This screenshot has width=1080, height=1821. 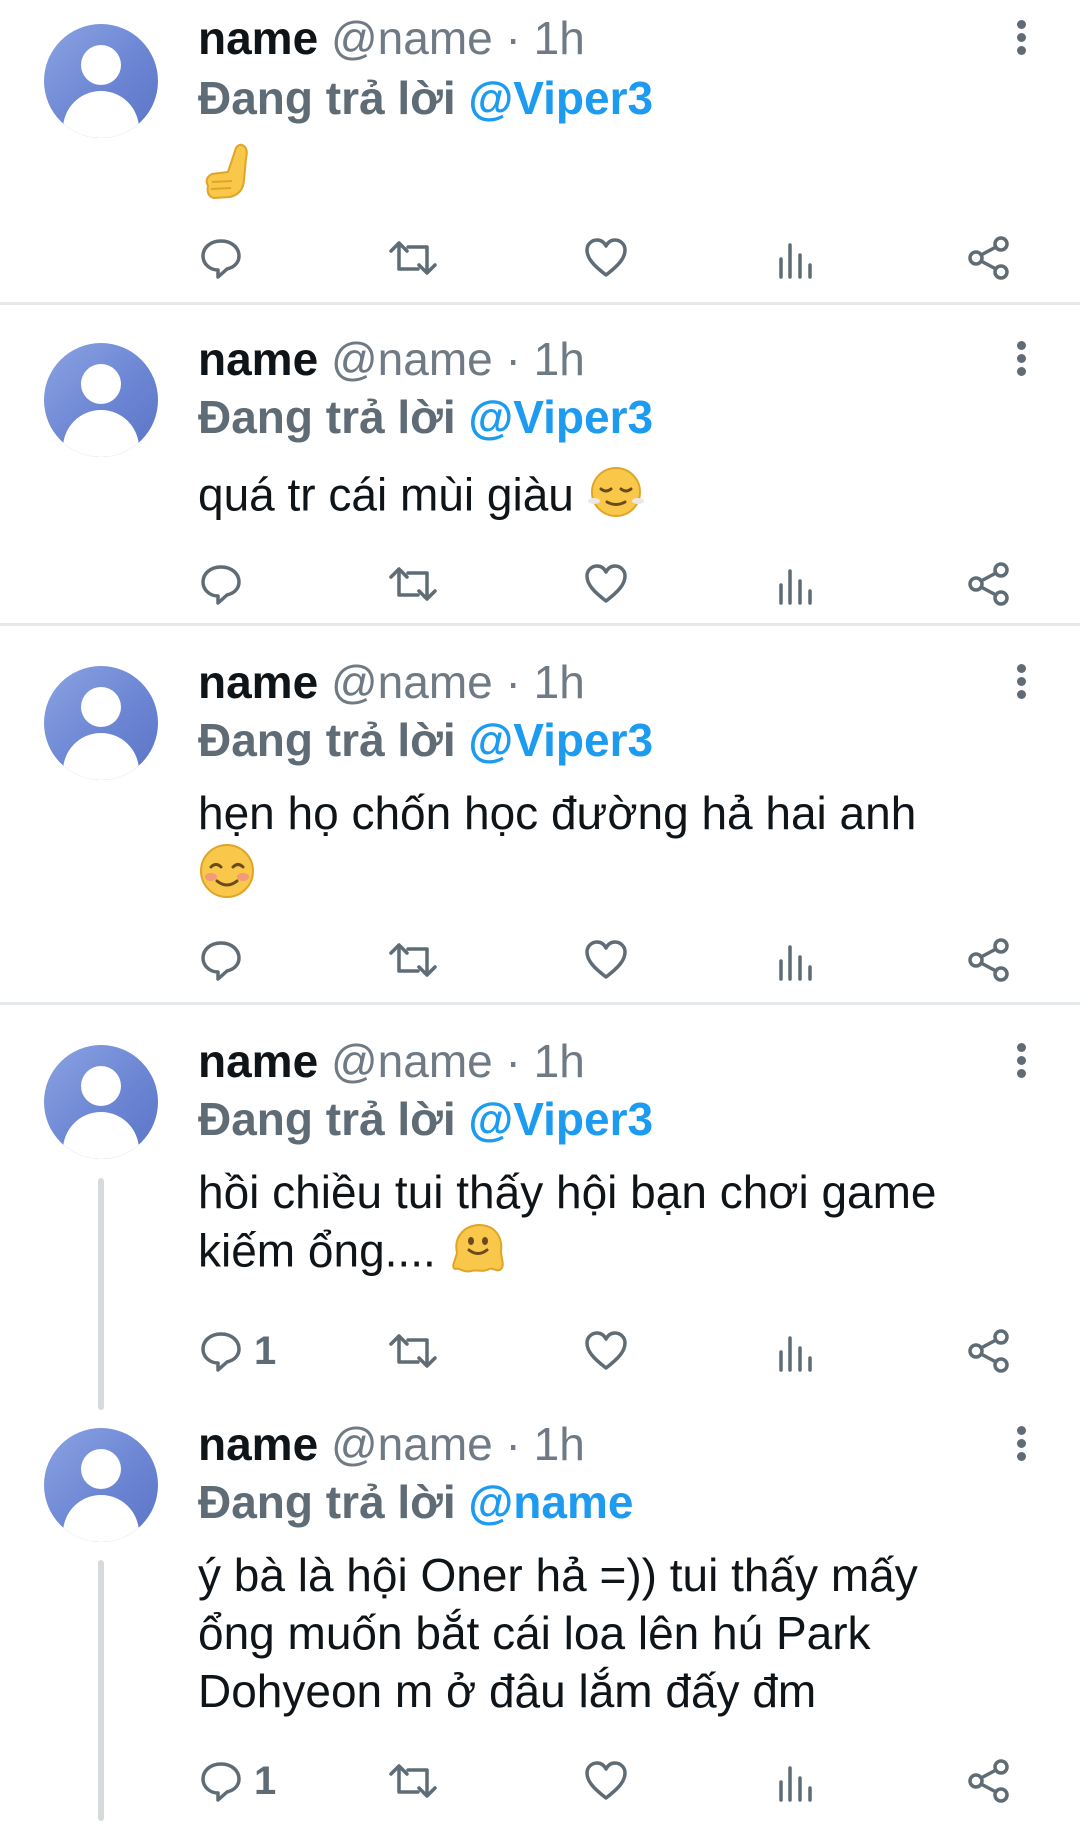 I want to click on replying-to-handle: @name, so click(x=550, y=1502).